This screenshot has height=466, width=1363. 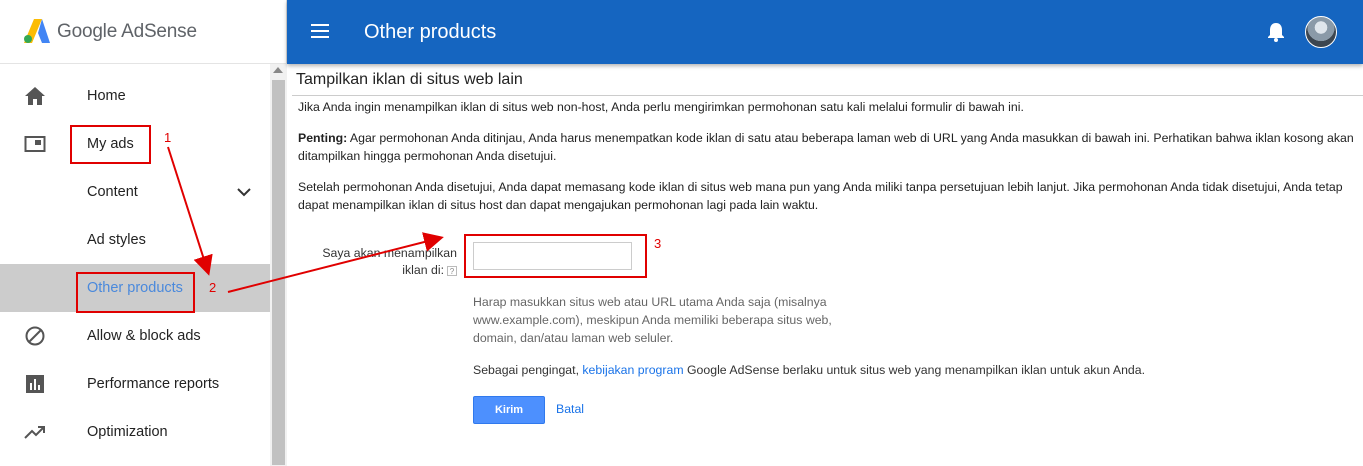 What do you see at coordinates (127, 432) in the screenshot?
I see `sidebar-item-label: Optimization` at bounding box center [127, 432].